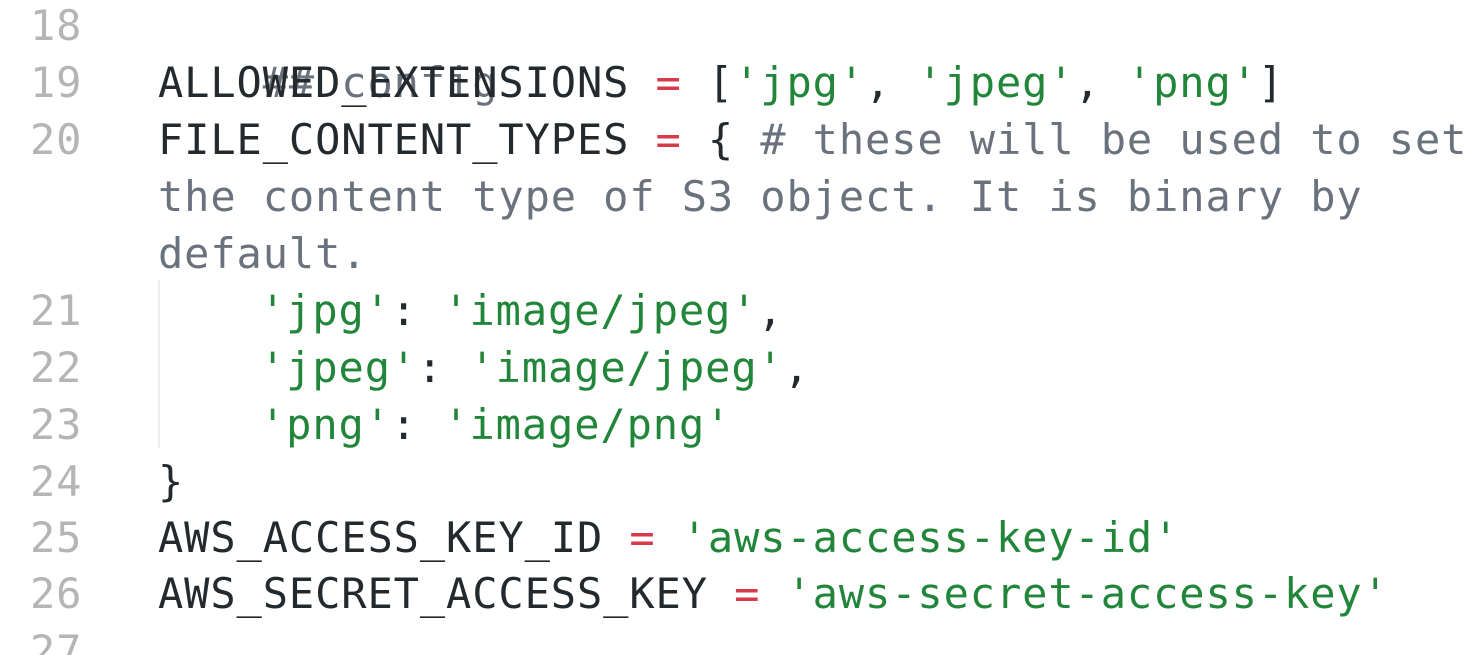 This screenshot has height=655, width=1470. Describe the element at coordinates (56, 310) in the screenshot. I see `line-number: 21` at that location.